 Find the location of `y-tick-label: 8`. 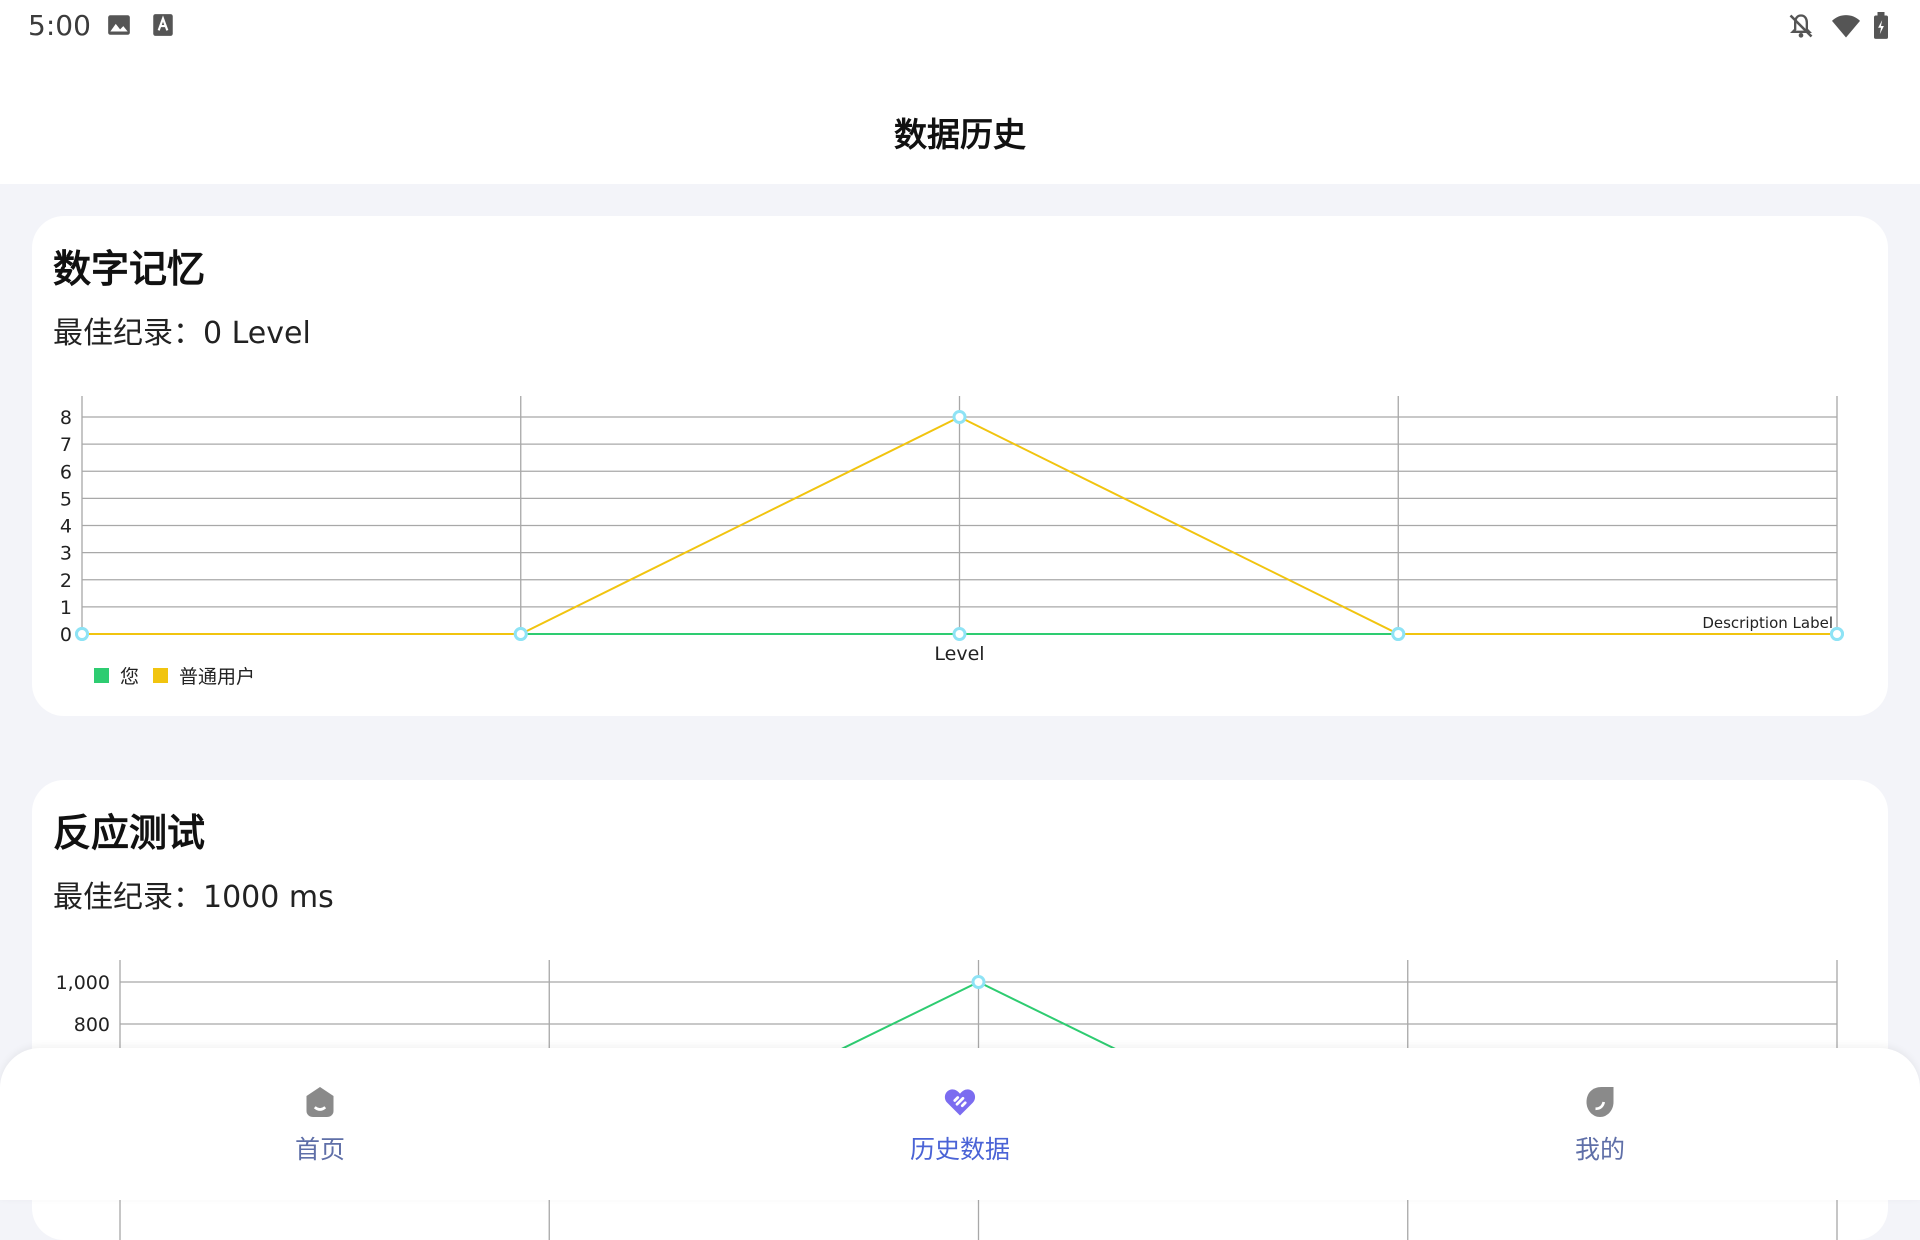

y-tick-label: 8 is located at coordinates (66, 418).